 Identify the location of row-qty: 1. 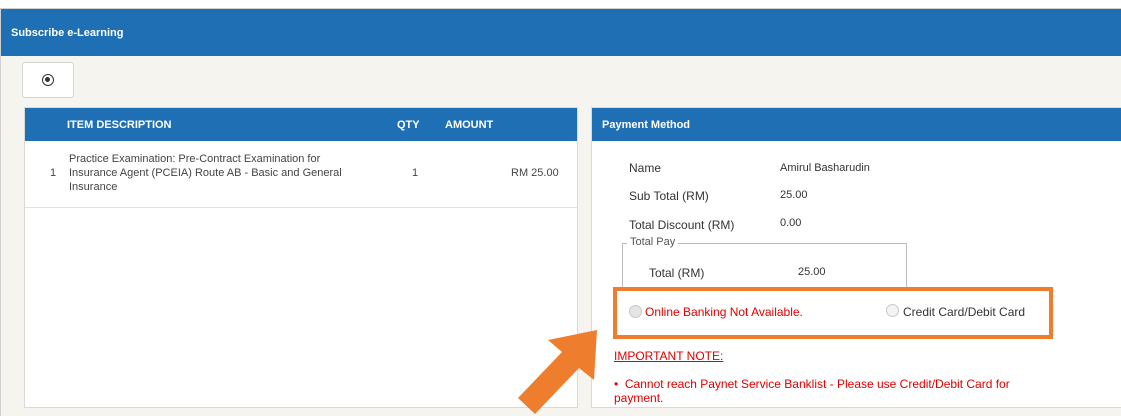
(415, 173).